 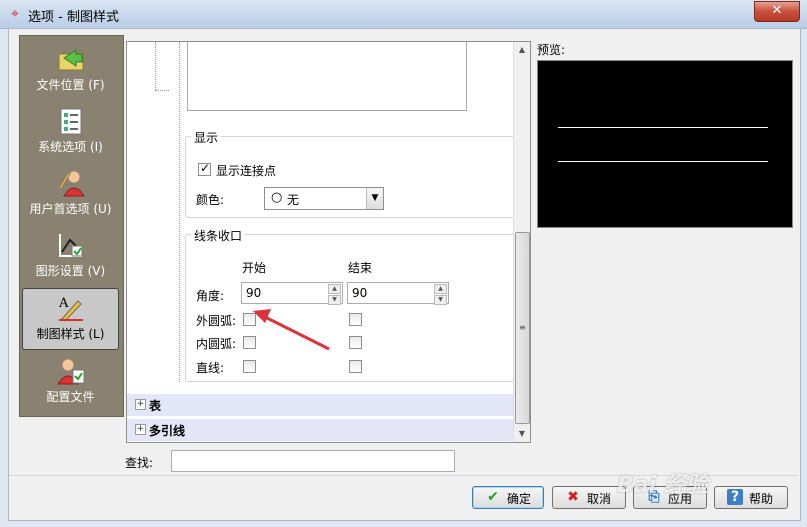 I want to click on close-icon: ✕, so click(x=777, y=10).